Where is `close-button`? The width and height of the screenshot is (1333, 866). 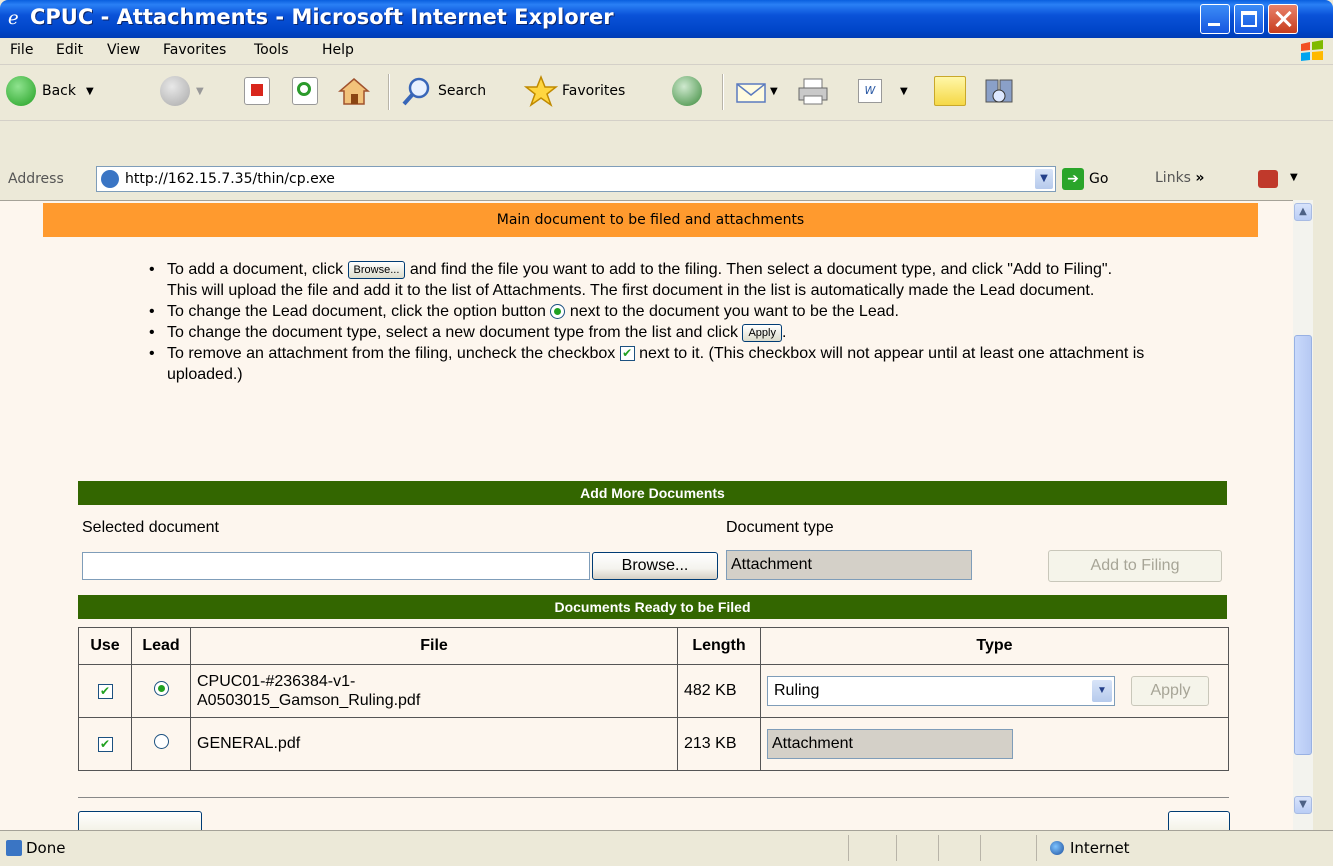 close-button is located at coordinates (1283, 19).